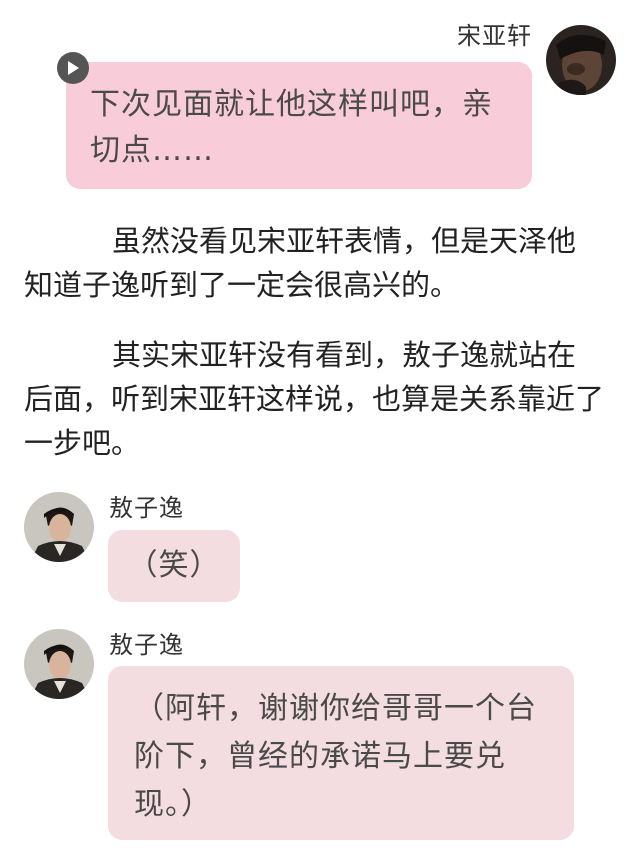  I want to click on narration-paragraph: 其实宋亚轩没有看到，敖子逸就站在后面，听到宋亚轩这样说，也算是关系靠近了一步吧。, so click(314, 399).